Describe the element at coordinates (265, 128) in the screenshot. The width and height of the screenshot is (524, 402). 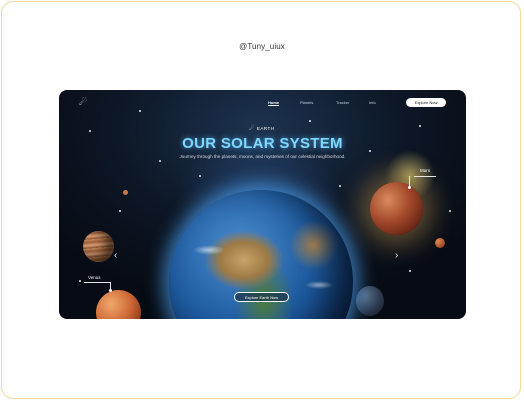
I see `brand-text: EARTH` at that location.